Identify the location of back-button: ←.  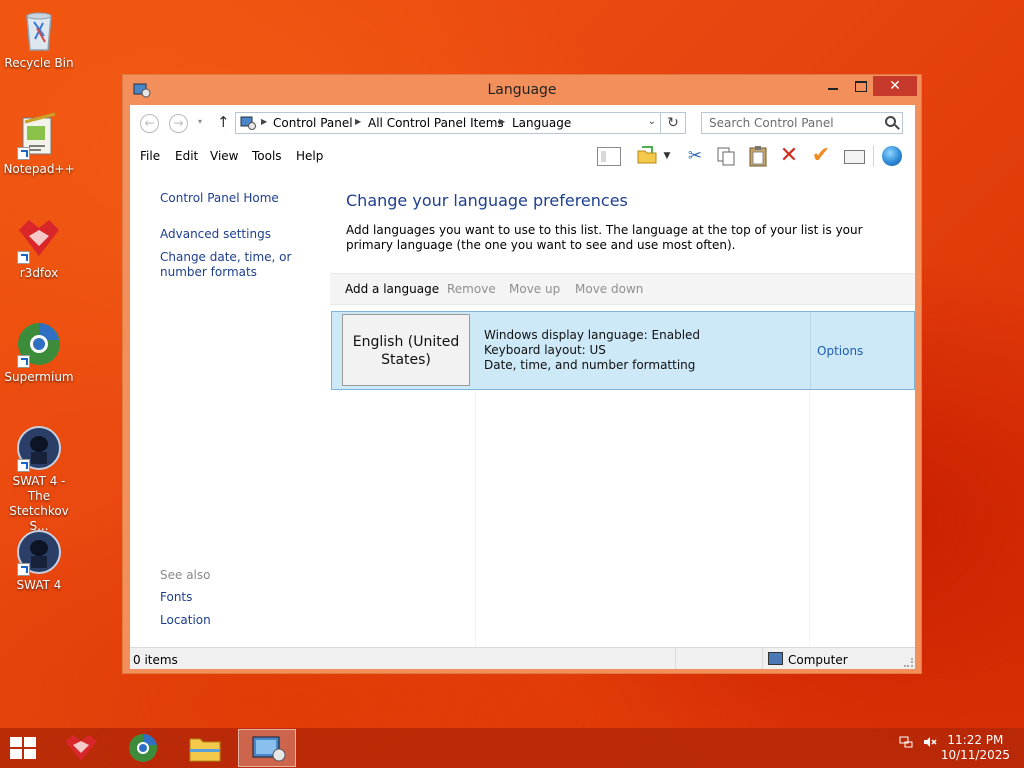
(149, 123).